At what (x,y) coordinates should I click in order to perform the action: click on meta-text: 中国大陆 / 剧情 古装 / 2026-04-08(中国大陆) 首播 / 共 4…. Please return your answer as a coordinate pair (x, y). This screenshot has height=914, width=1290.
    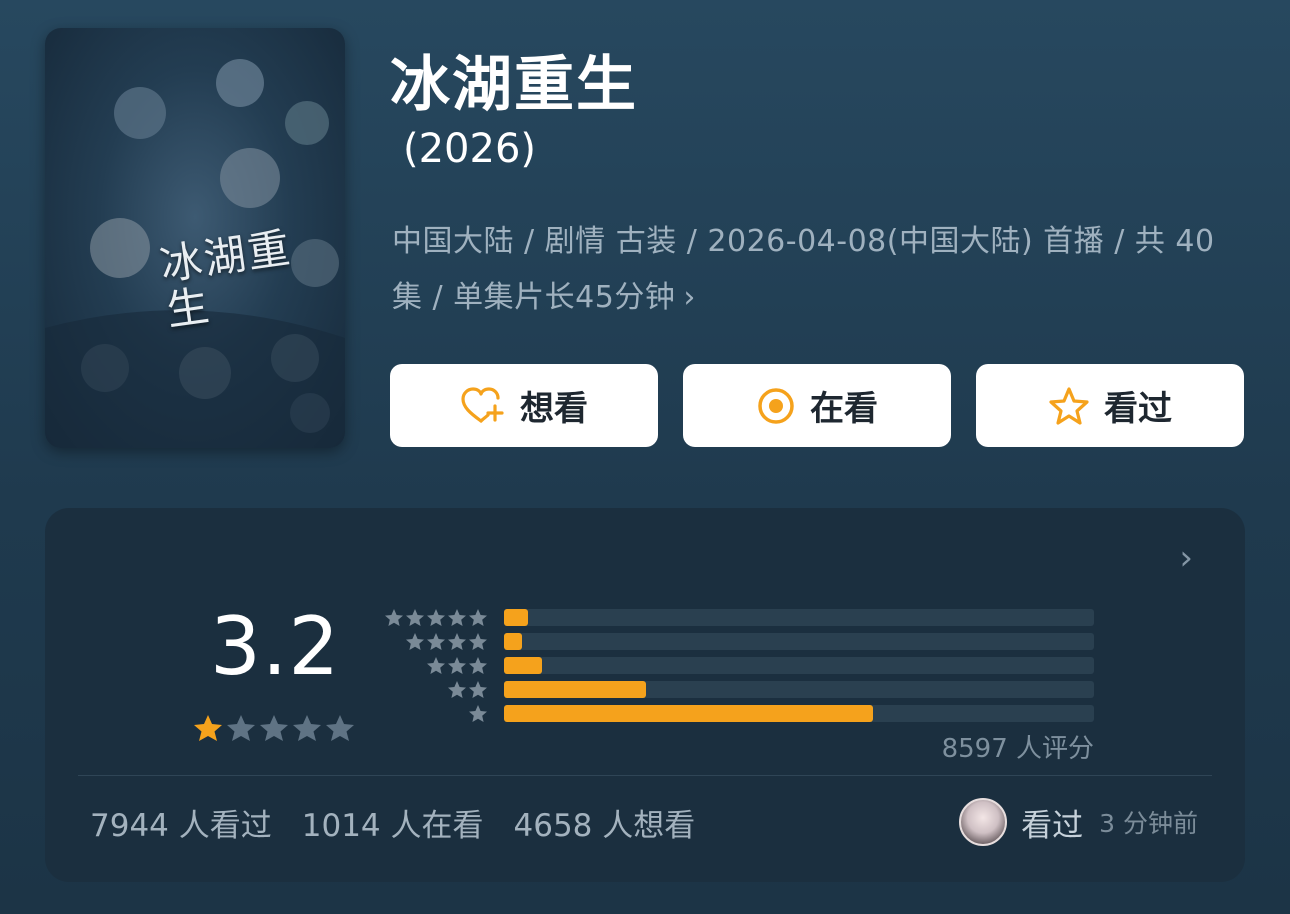
    Looking at the image, I should click on (803, 269).